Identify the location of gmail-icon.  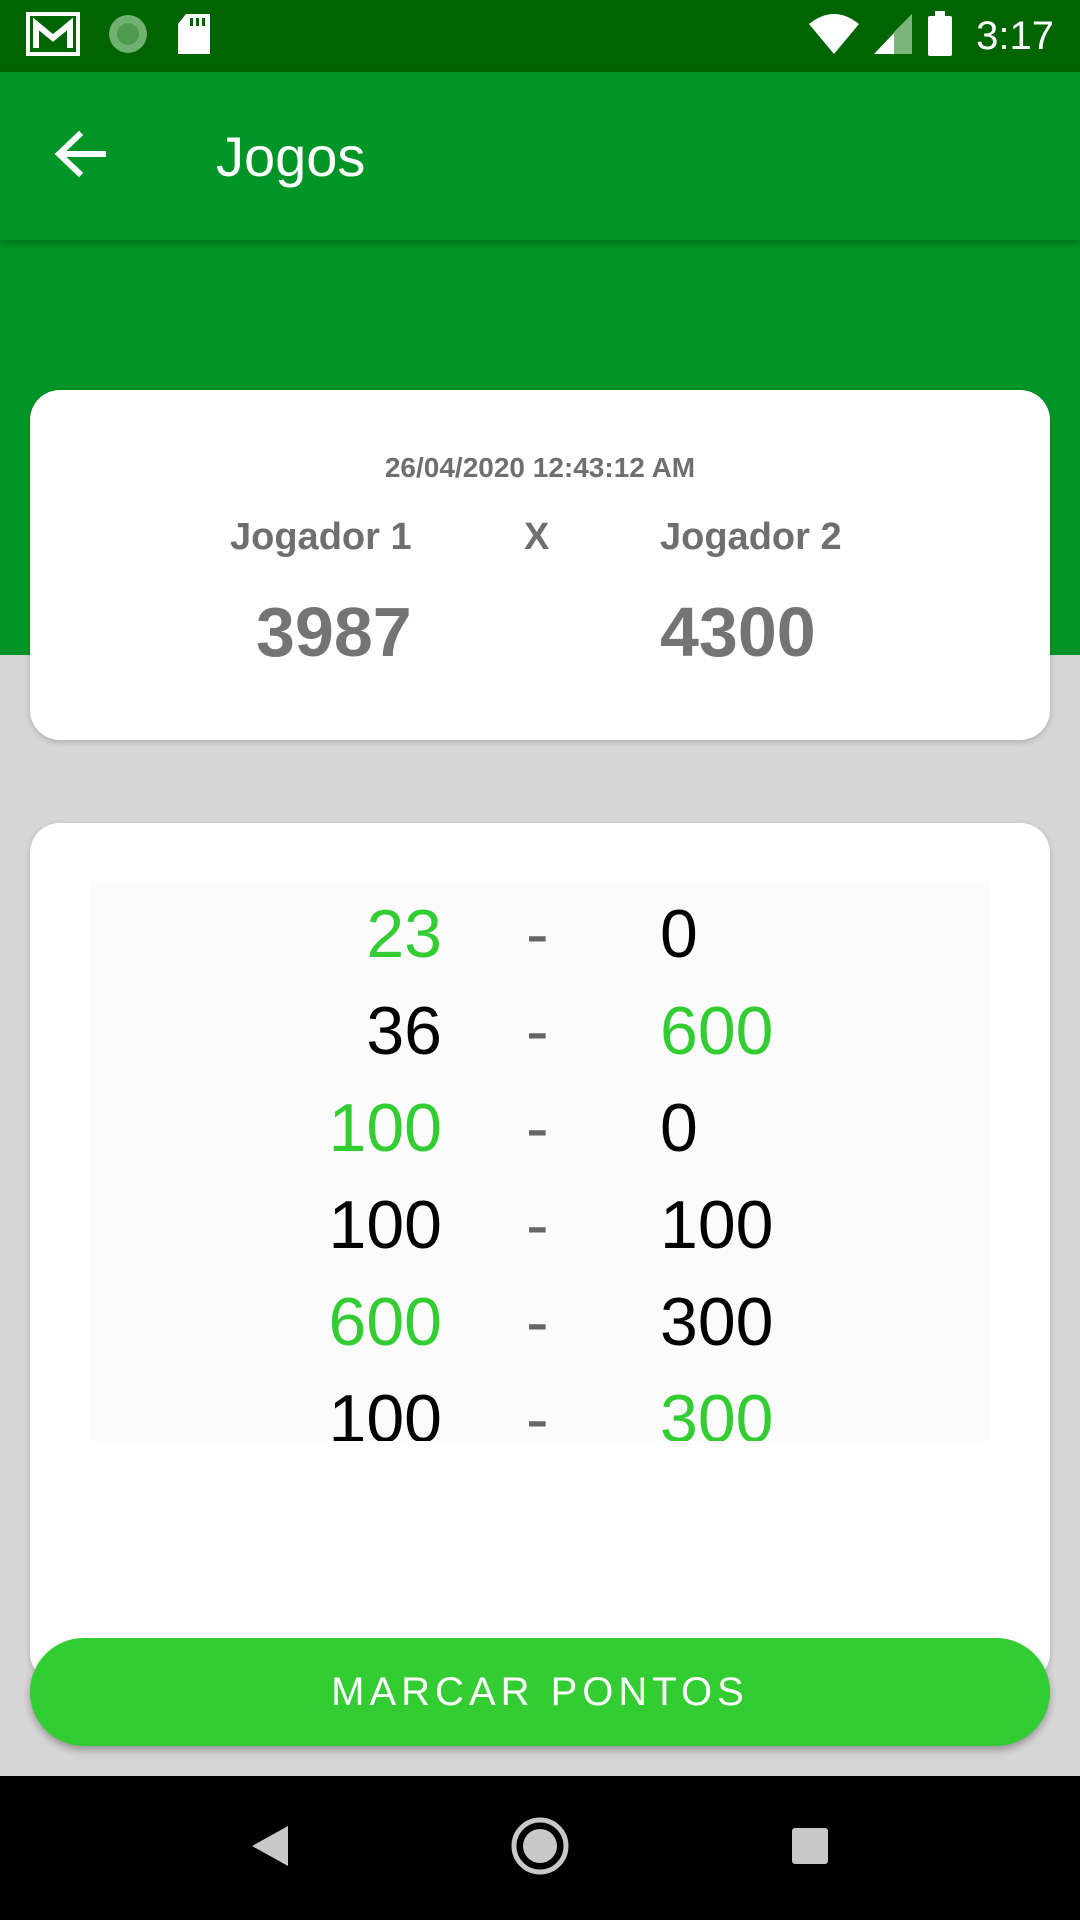
(53, 36).